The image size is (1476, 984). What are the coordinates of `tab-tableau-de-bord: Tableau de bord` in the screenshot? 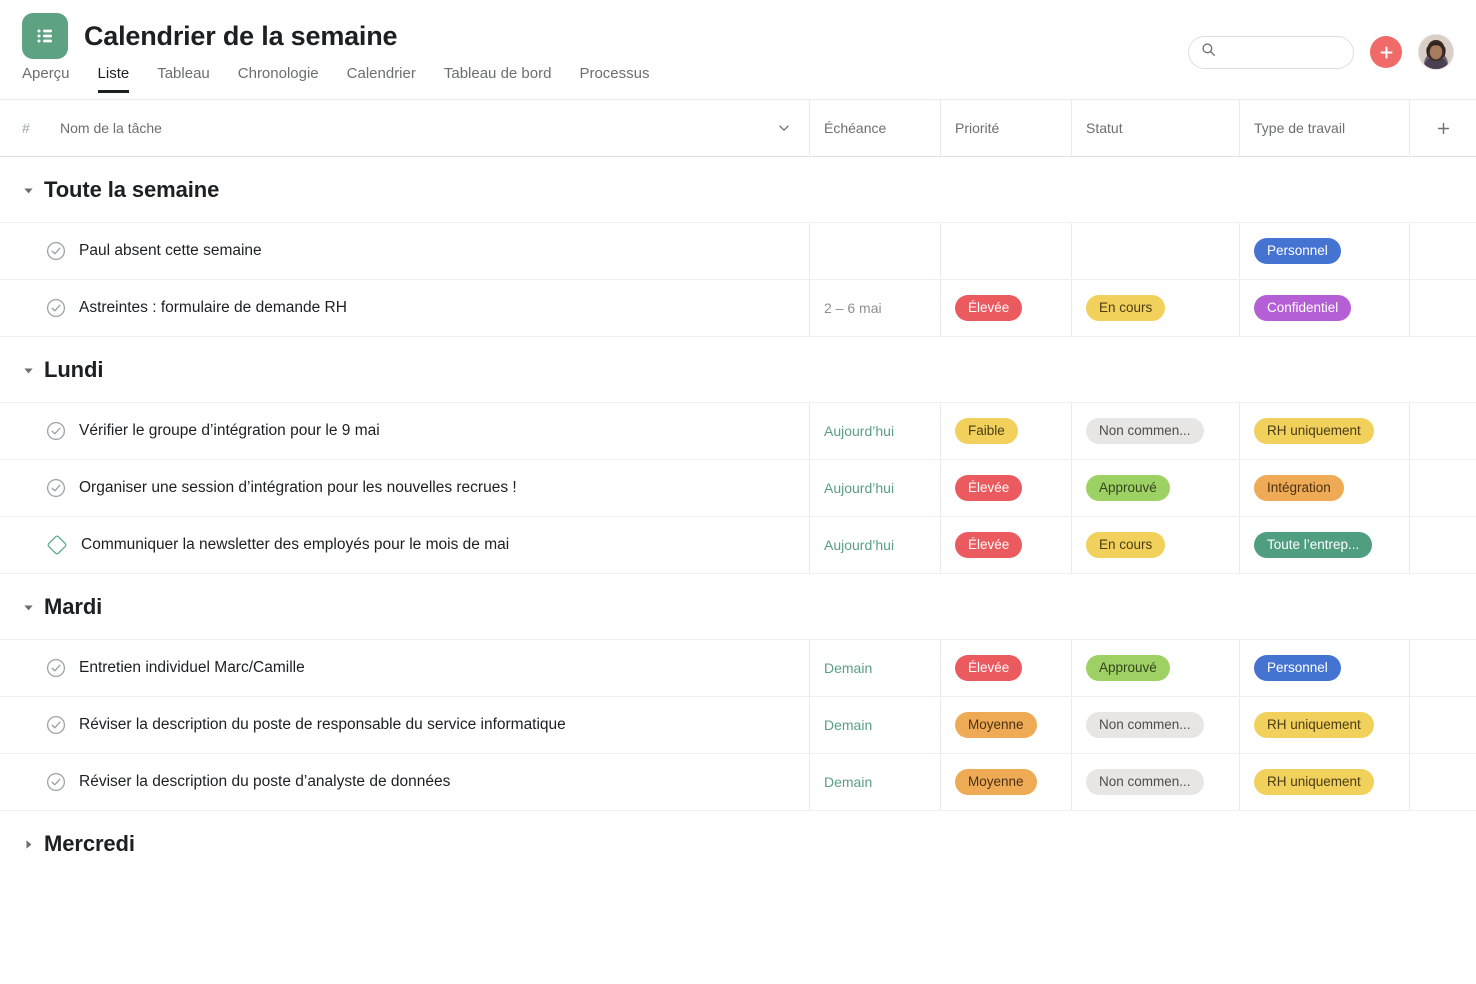 It's located at (498, 79).